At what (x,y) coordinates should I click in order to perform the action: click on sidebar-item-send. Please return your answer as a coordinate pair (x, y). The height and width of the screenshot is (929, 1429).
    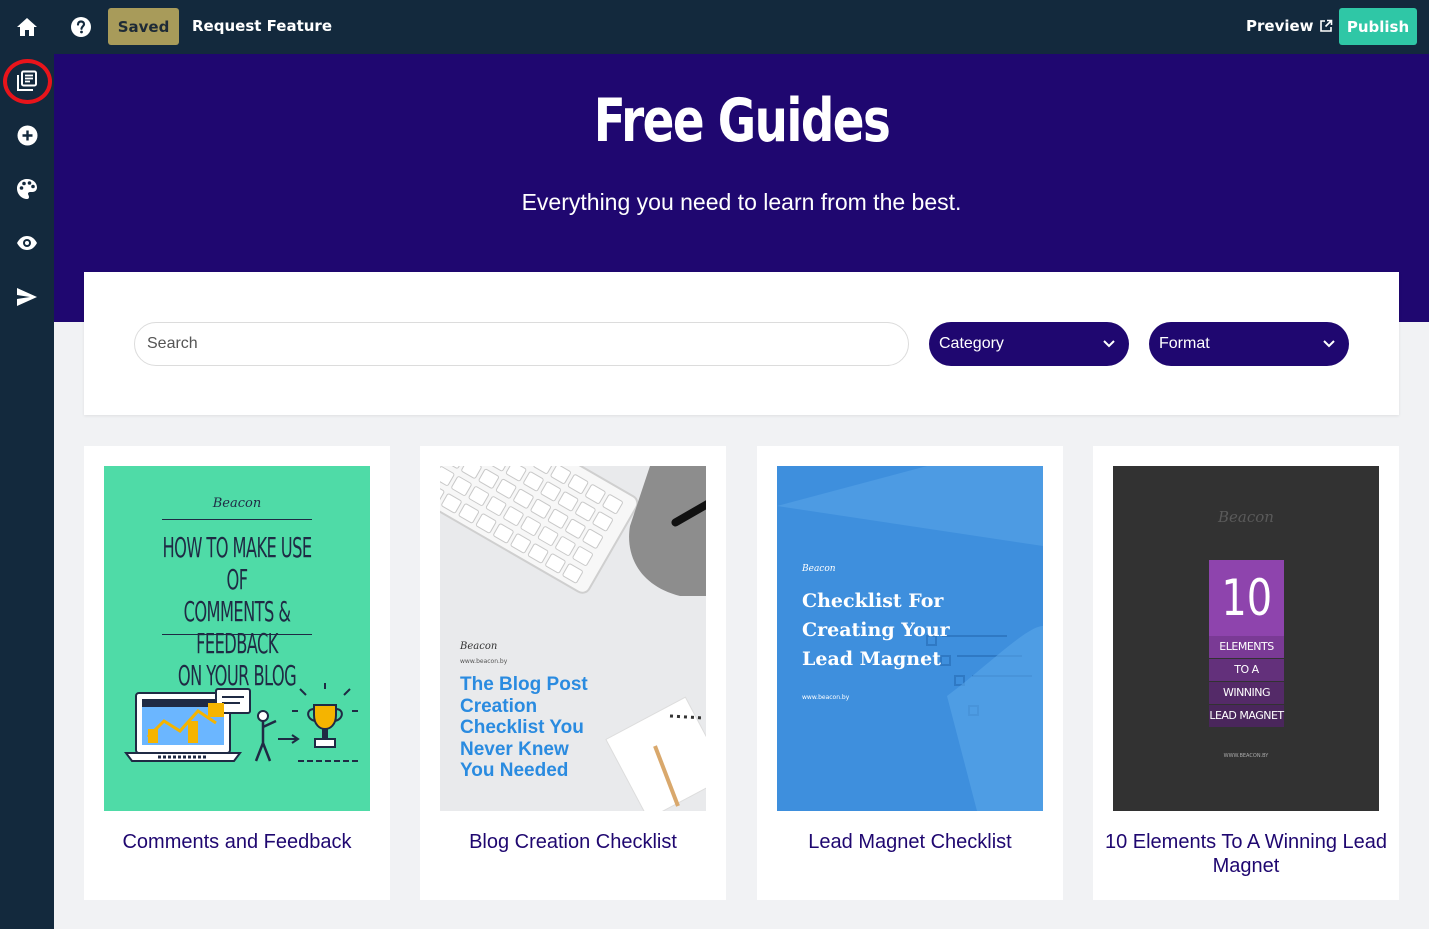
    Looking at the image, I should click on (27, 297).